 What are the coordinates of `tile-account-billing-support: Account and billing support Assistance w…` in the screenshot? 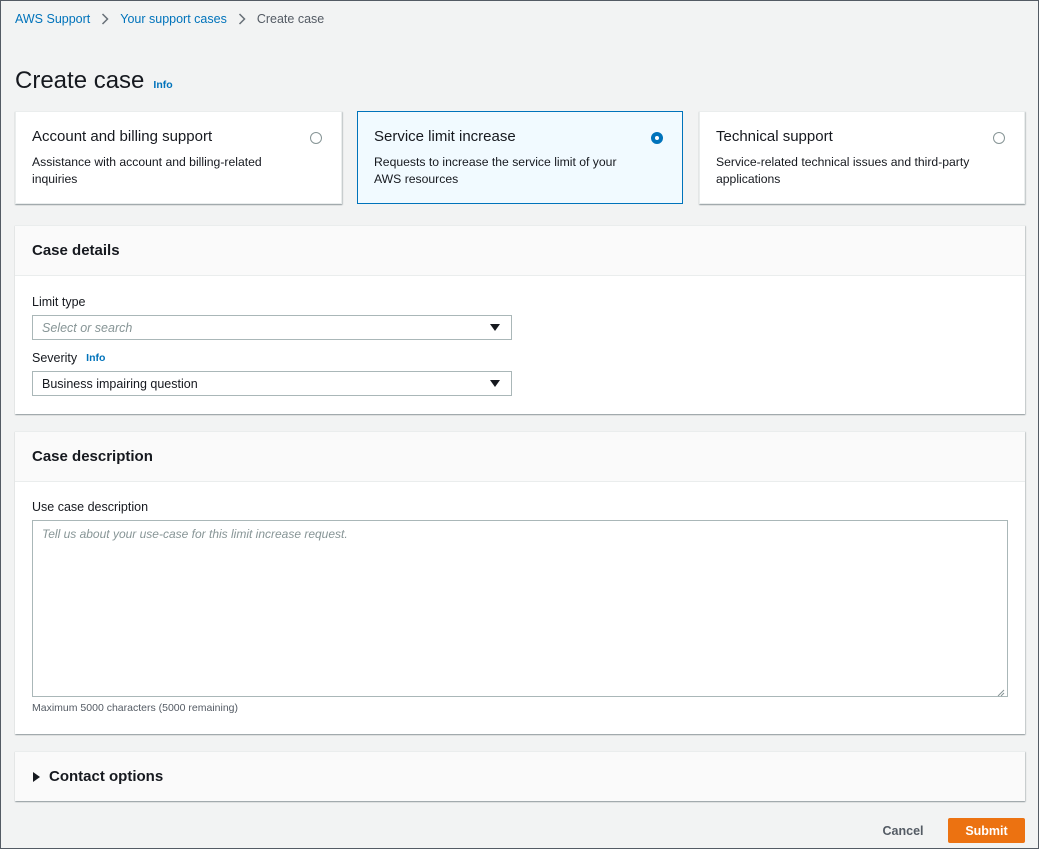 It's located at (178, 157).